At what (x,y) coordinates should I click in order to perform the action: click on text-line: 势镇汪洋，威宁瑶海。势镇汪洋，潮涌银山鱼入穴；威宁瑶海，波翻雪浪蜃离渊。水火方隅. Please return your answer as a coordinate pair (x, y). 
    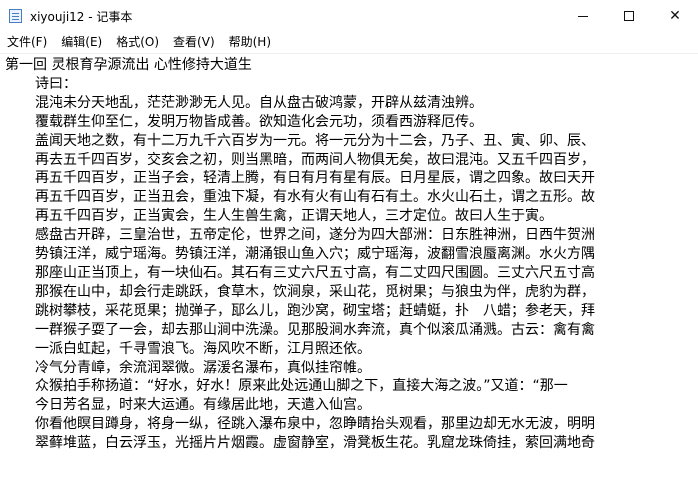
    Looking at the image, I should click on (315, 254).